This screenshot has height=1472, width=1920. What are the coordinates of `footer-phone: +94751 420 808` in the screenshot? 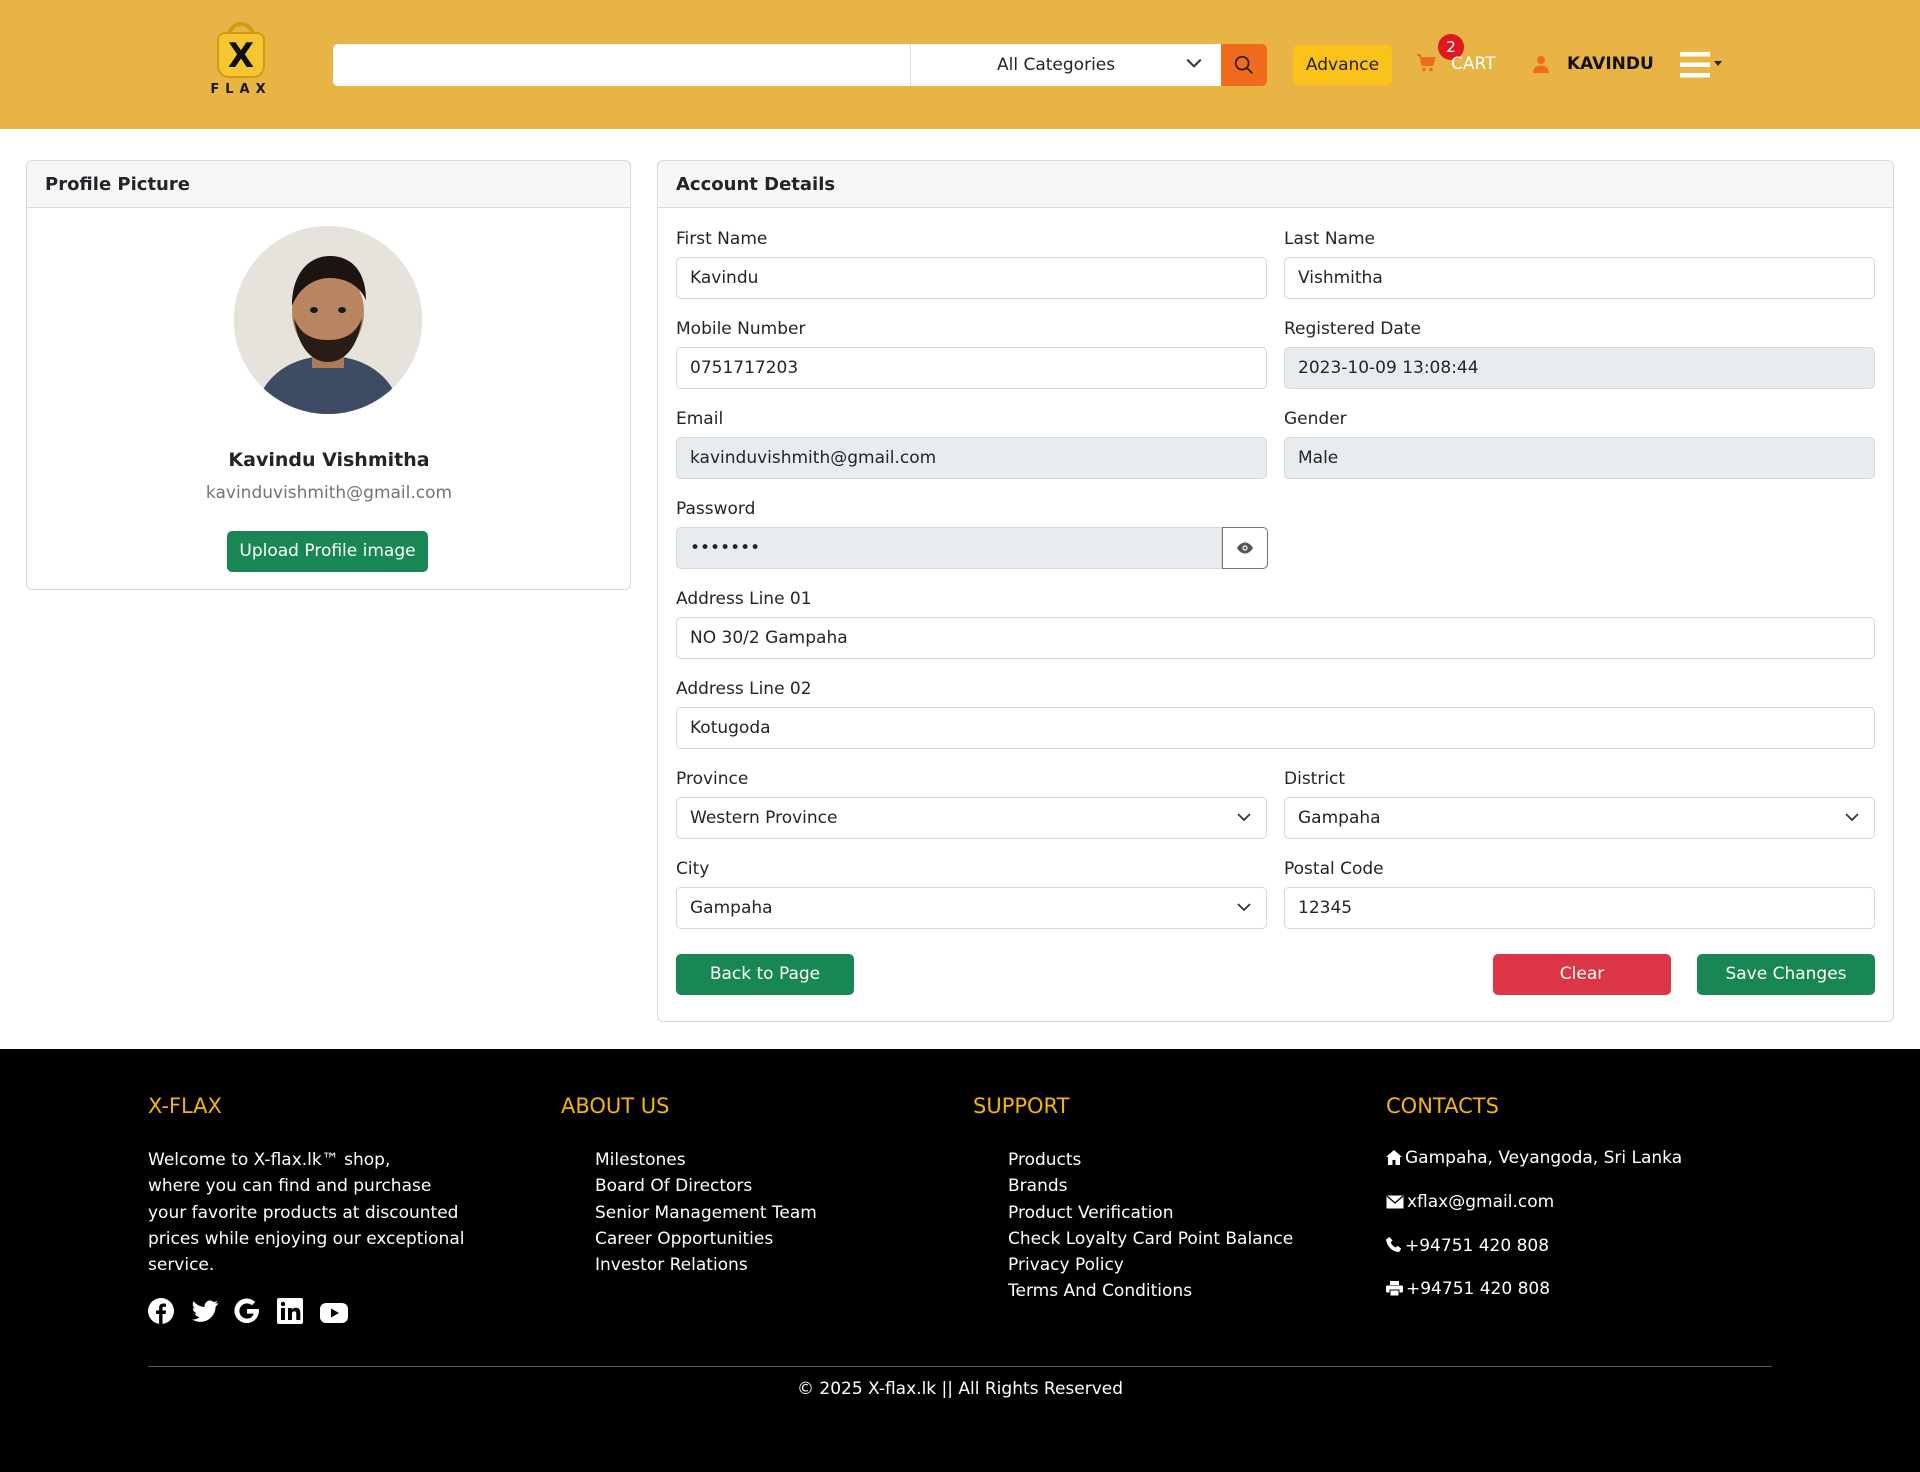 It's located at (1467, 1246).